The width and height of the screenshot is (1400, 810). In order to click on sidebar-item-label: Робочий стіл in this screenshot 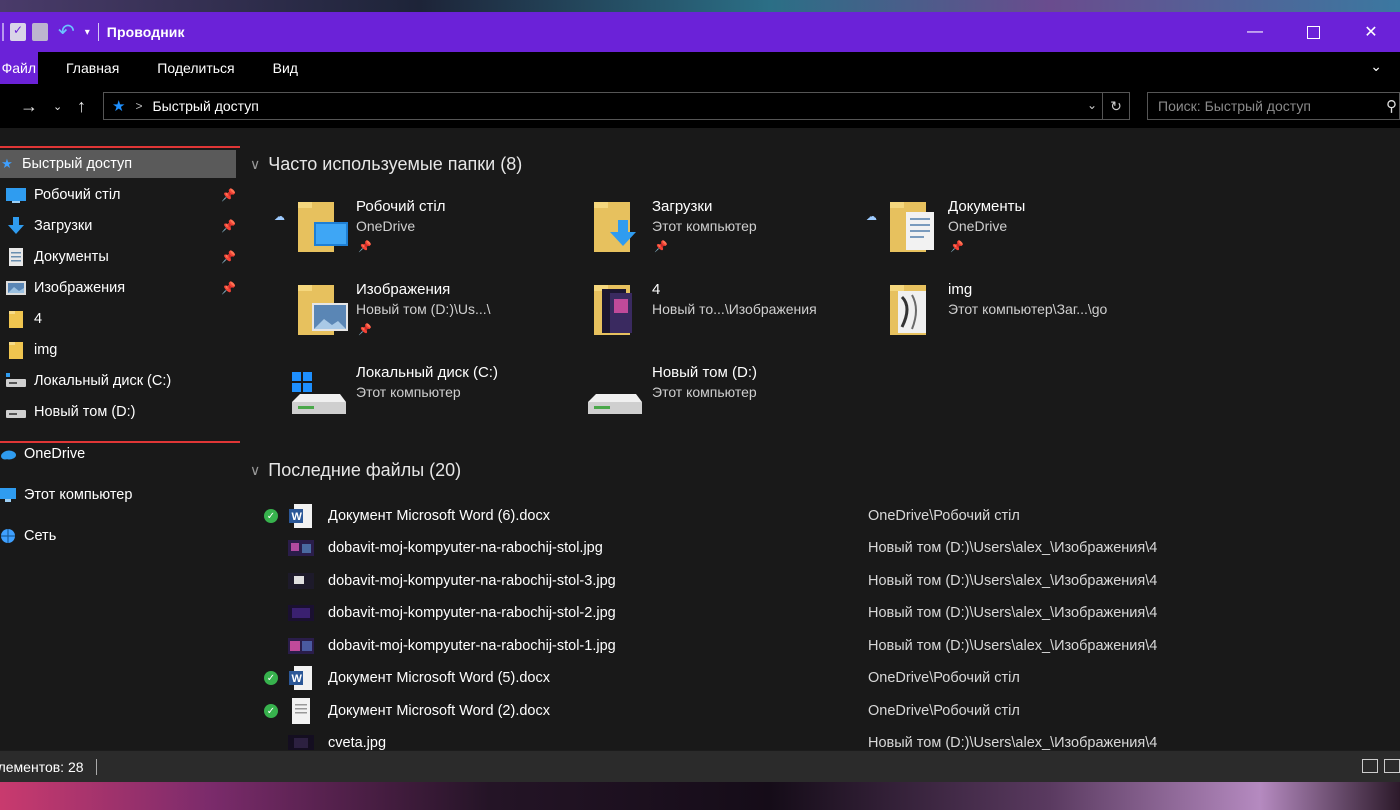, I will do `click(77, 195)`.